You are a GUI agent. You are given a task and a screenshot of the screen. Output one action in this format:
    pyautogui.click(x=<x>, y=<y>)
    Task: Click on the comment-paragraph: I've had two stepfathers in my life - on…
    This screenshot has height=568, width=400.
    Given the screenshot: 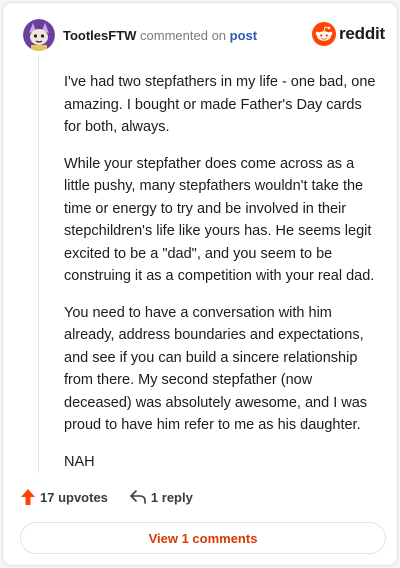 What is the action you would take?
    pyautogui.click(x=220, y=104)
    